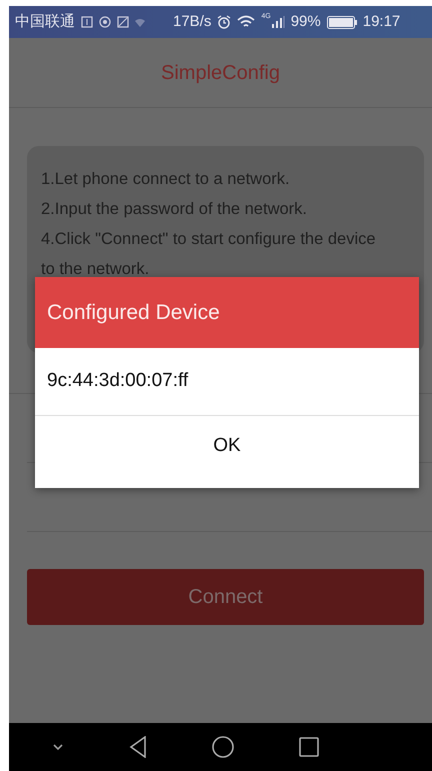 The height and width of the screenshot is (771, 432). Describe the element at coordinates (309, 747) in the screenshot. I see `recent-apps-icon` at that location.